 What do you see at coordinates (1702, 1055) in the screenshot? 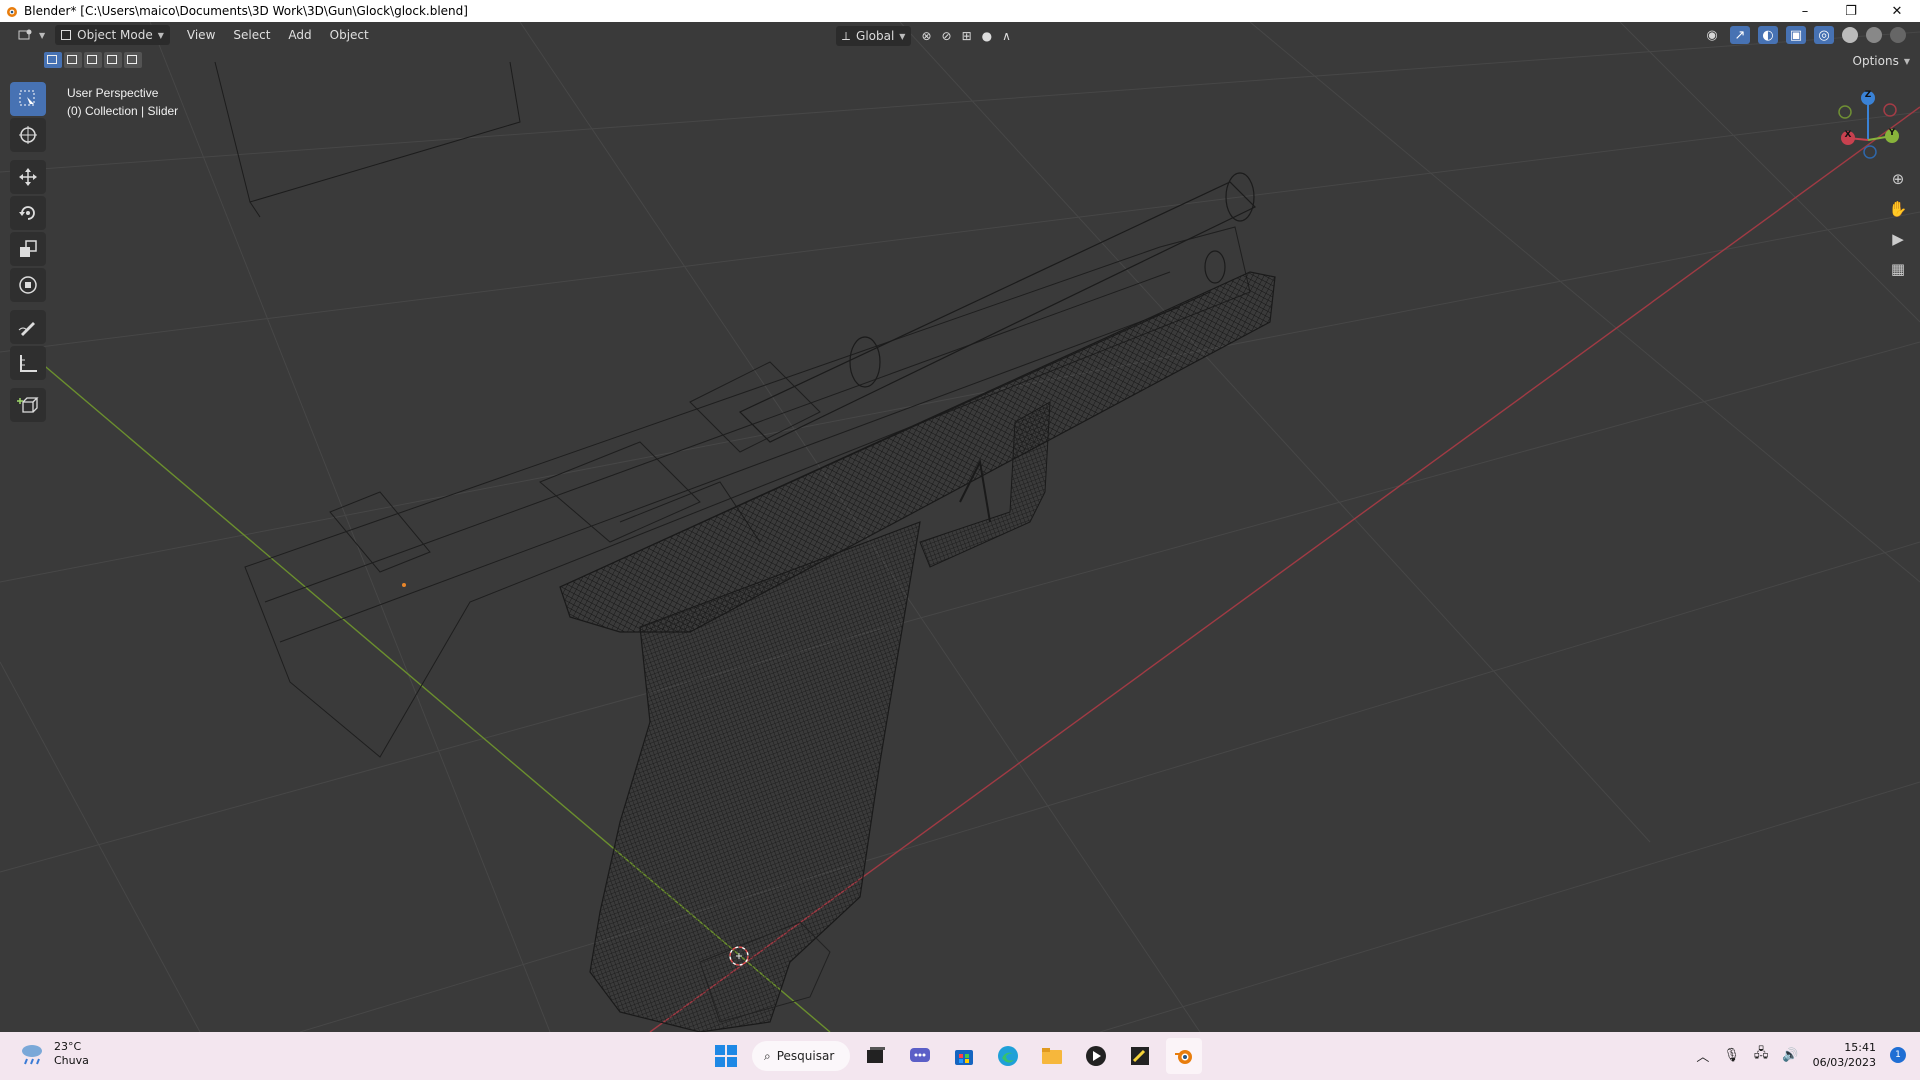
I see `tray-overflow-icon: ︿` at bounding box center [1702, 1055].